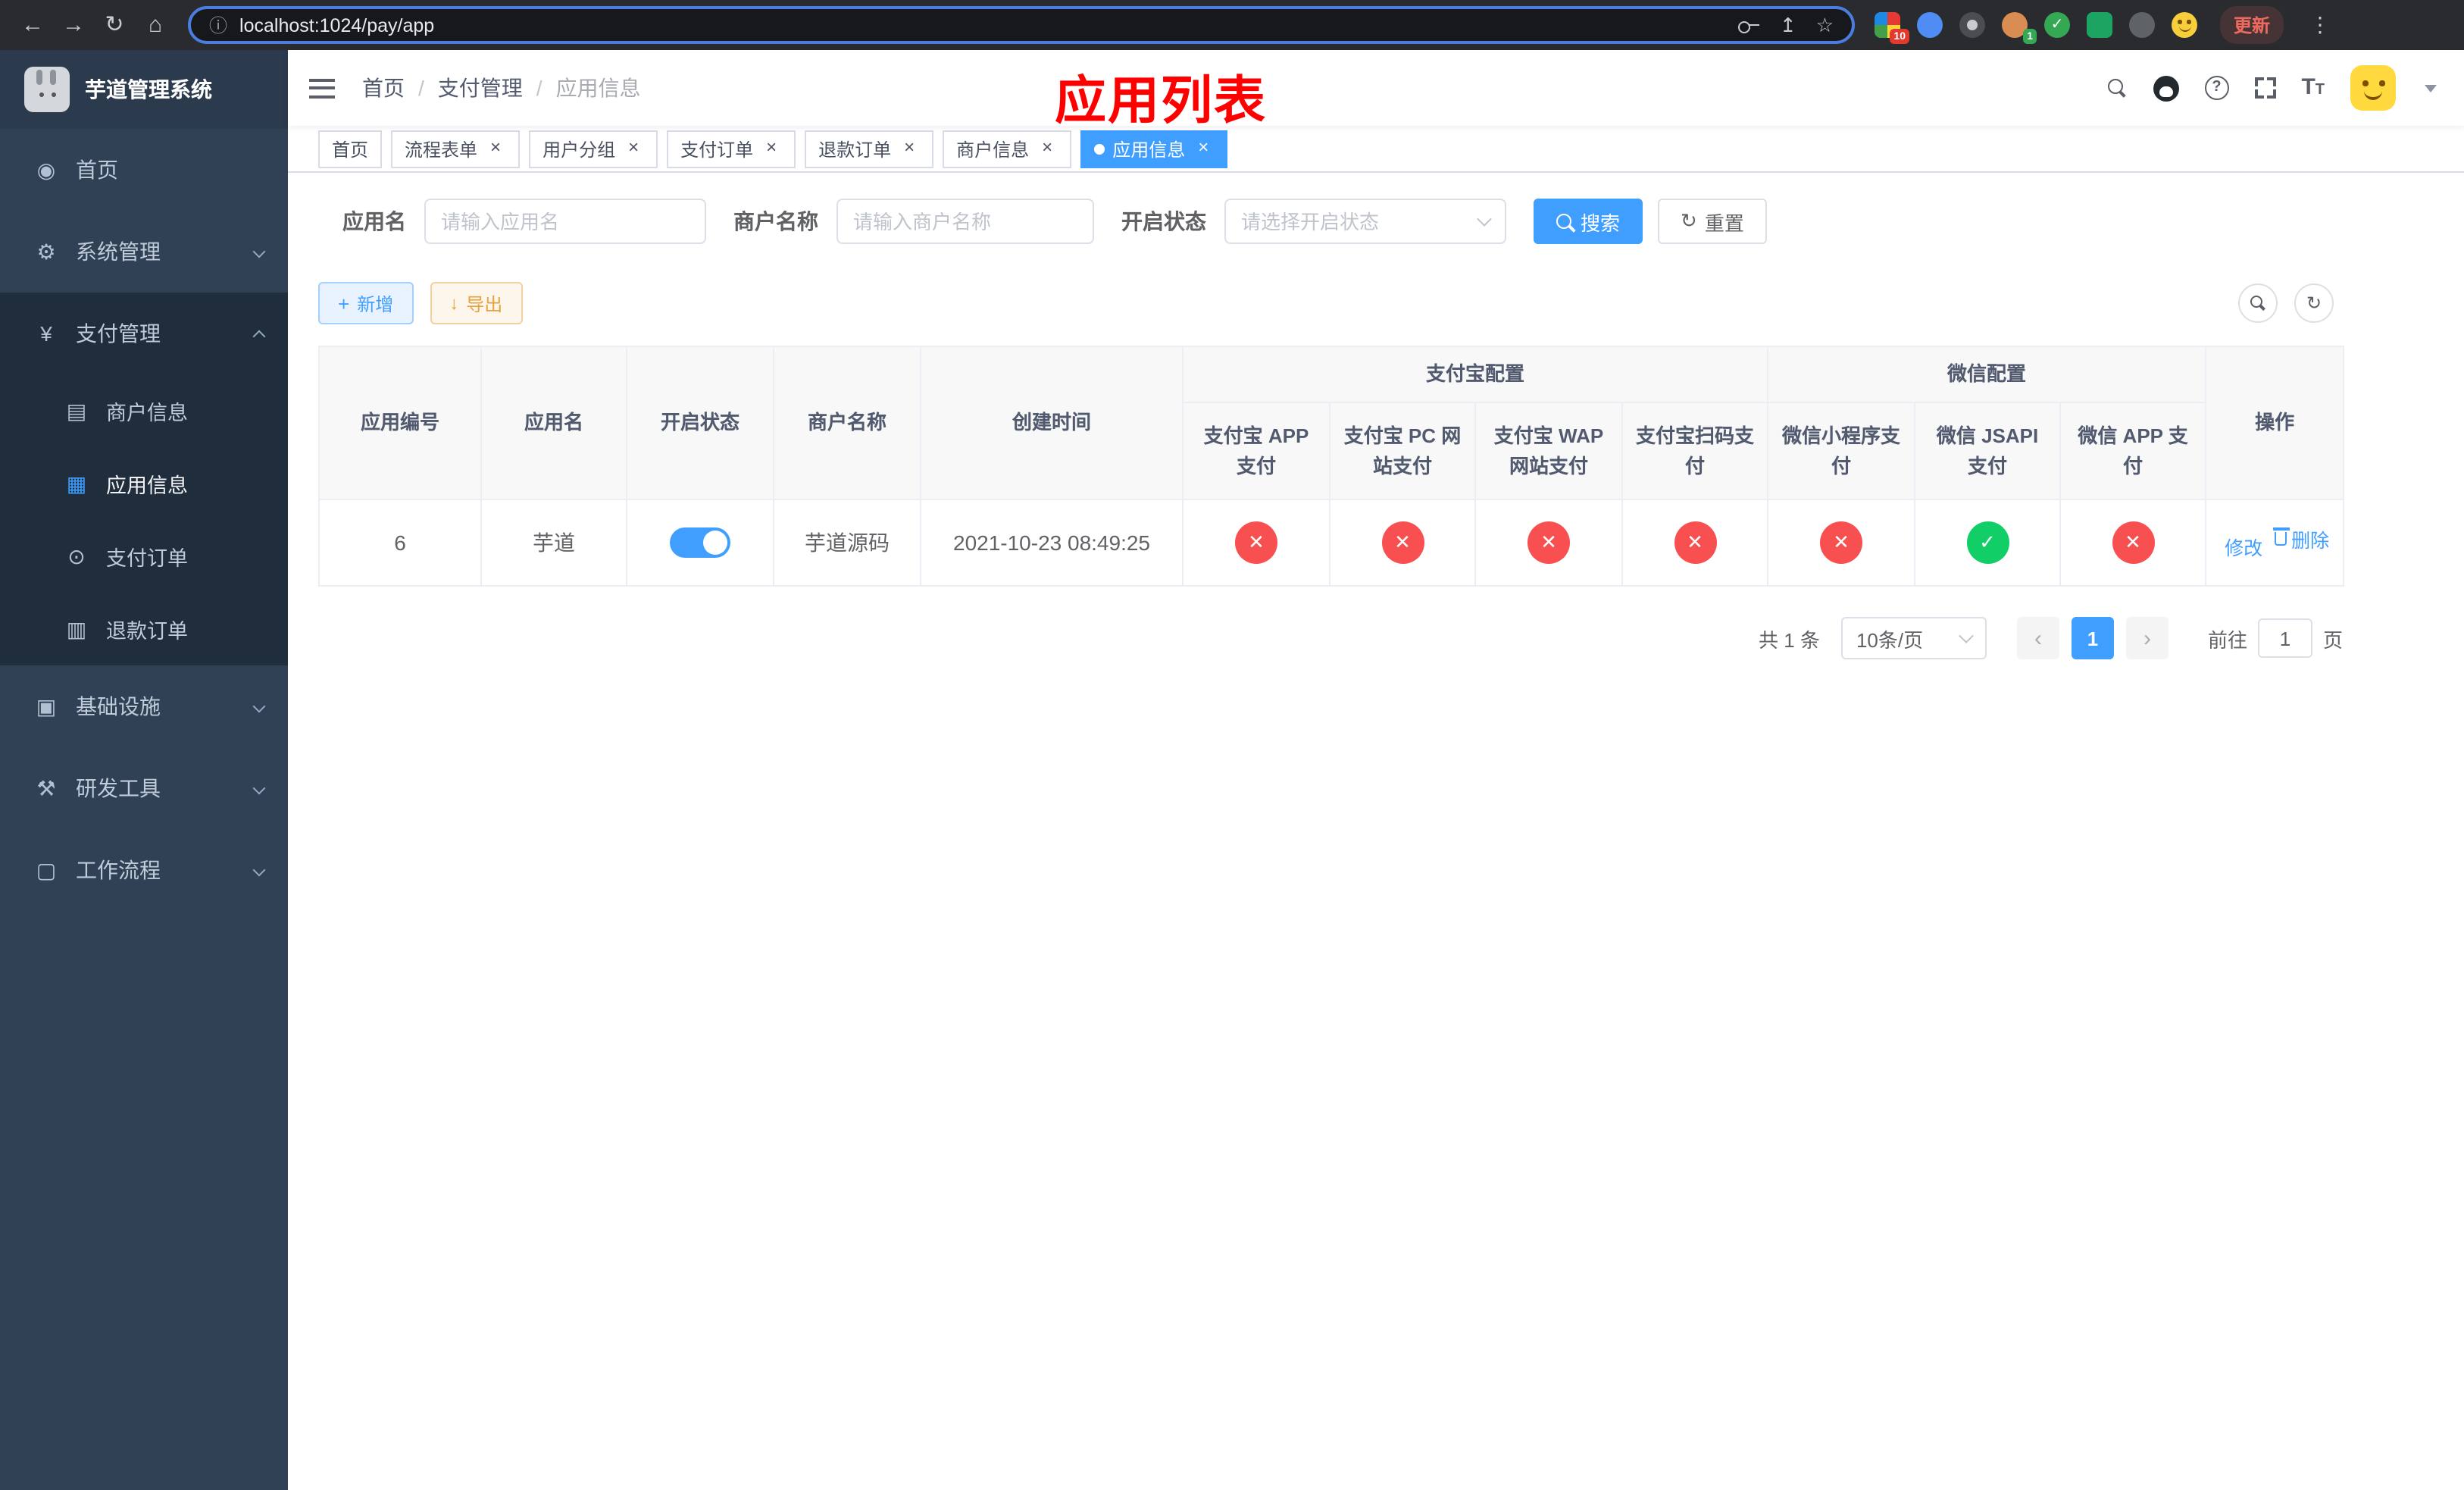 The width and height of the screenshot is (2464, 1490). I want to click on goto-suffix-label: 页, so click(2332, 640).